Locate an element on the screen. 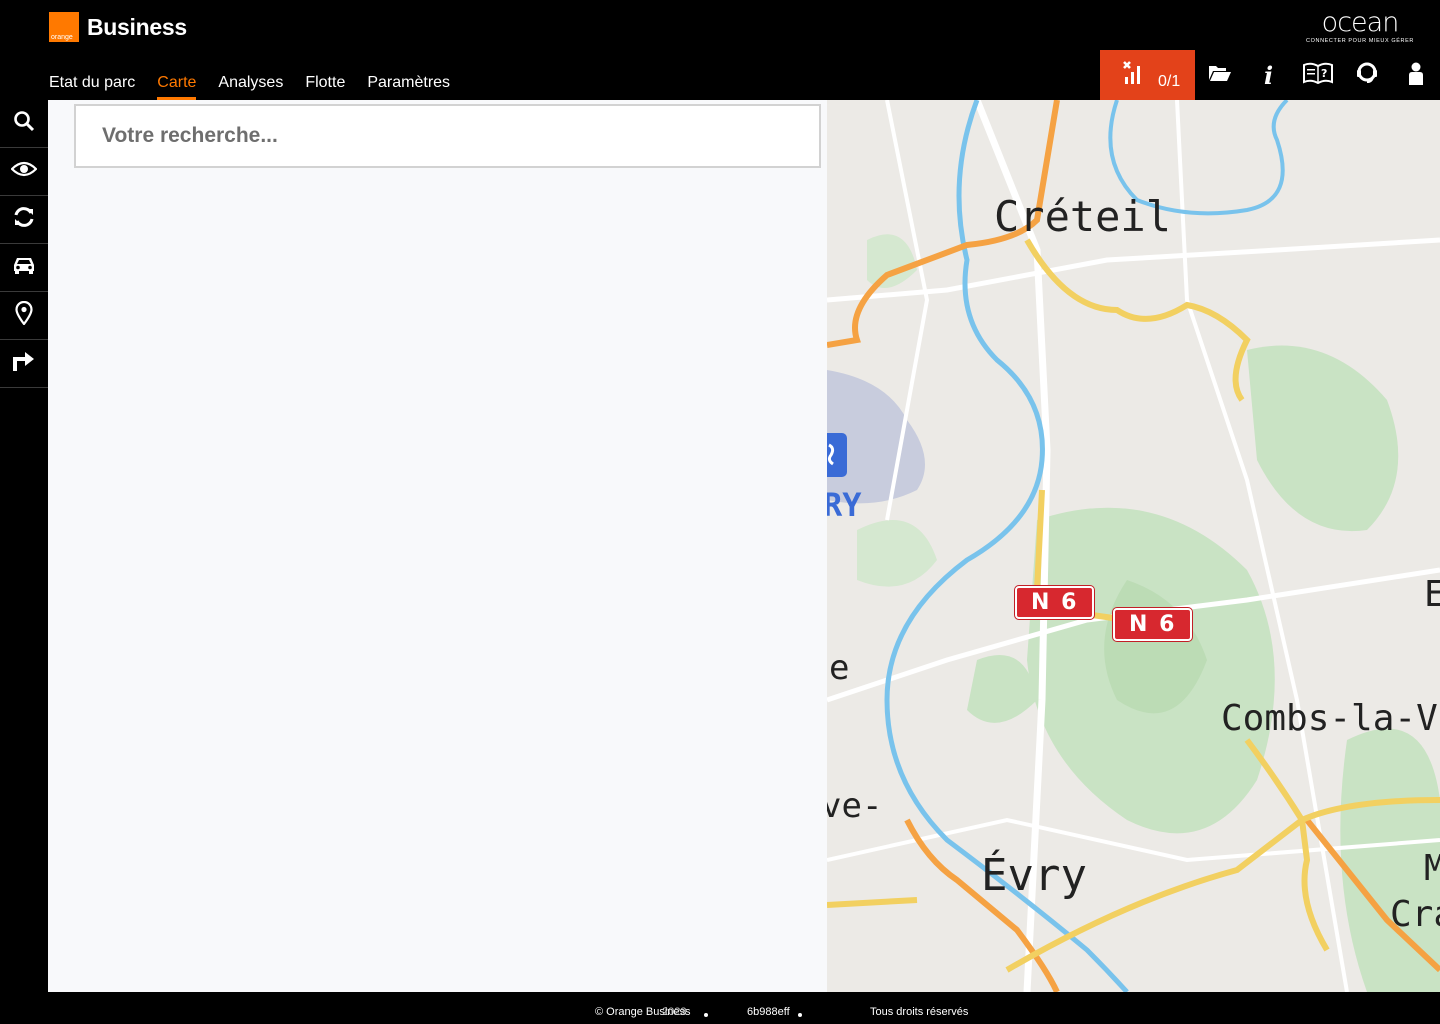 This screenshot has width=1440, height=1024. help-button: ? is located at coordinates (1317, 75).